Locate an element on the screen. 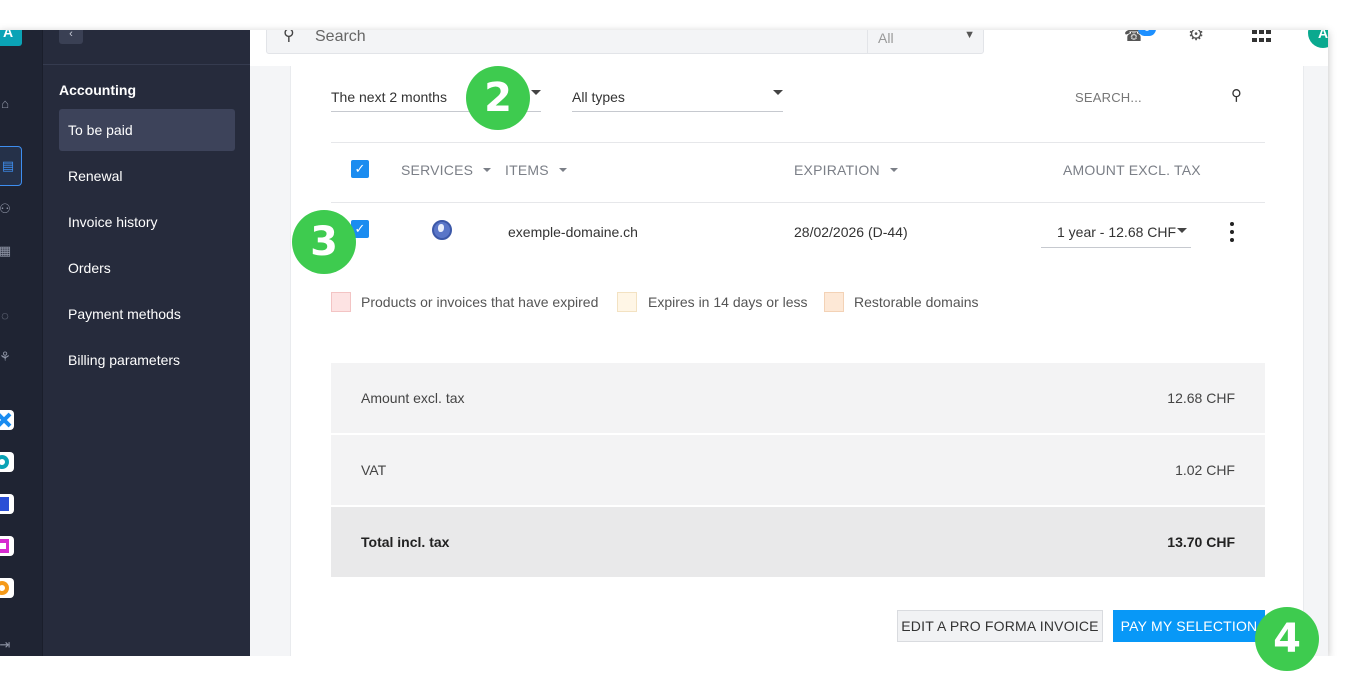 The width and height of the screenshot is (1358, 686). column-header-label: AMOUNT EXCL. TAX is located at coordinates (1132, 170).